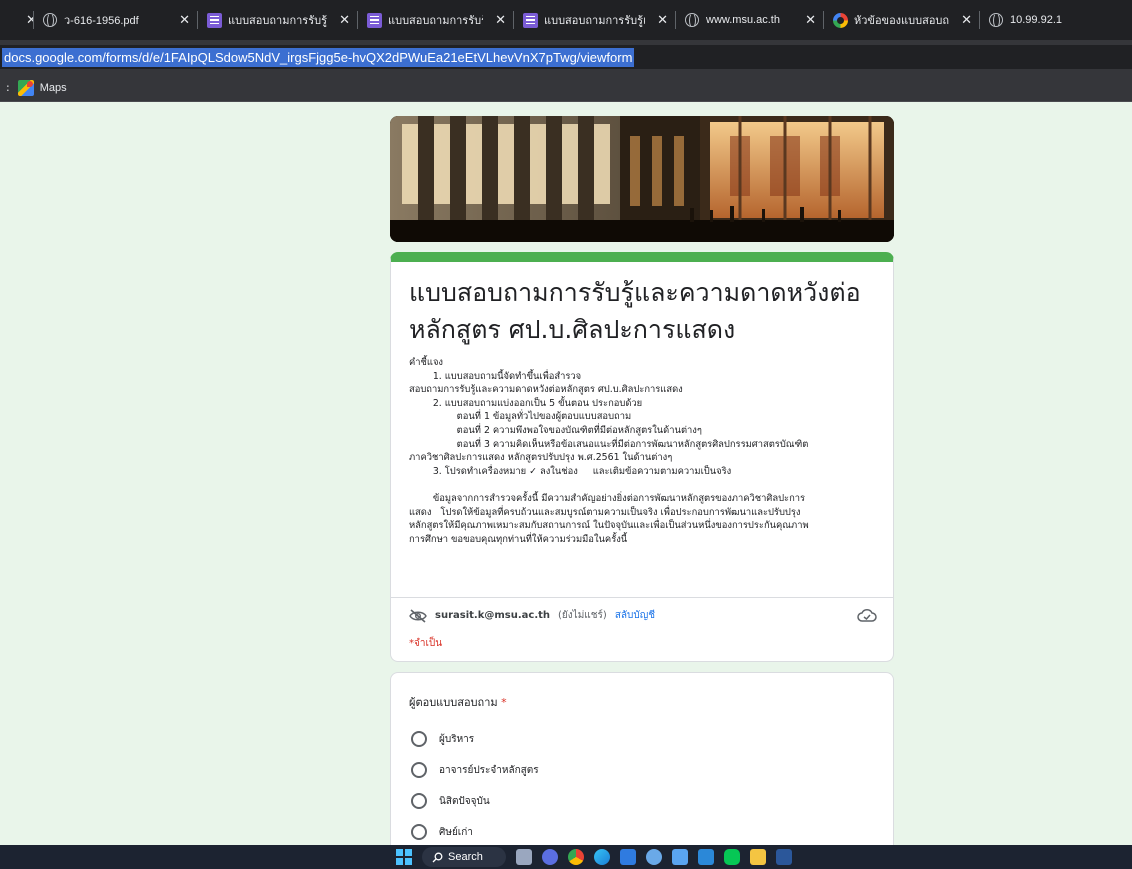 The image size is (1132, 869). I want to click on taskbar-search: Search, so click(464, 857).